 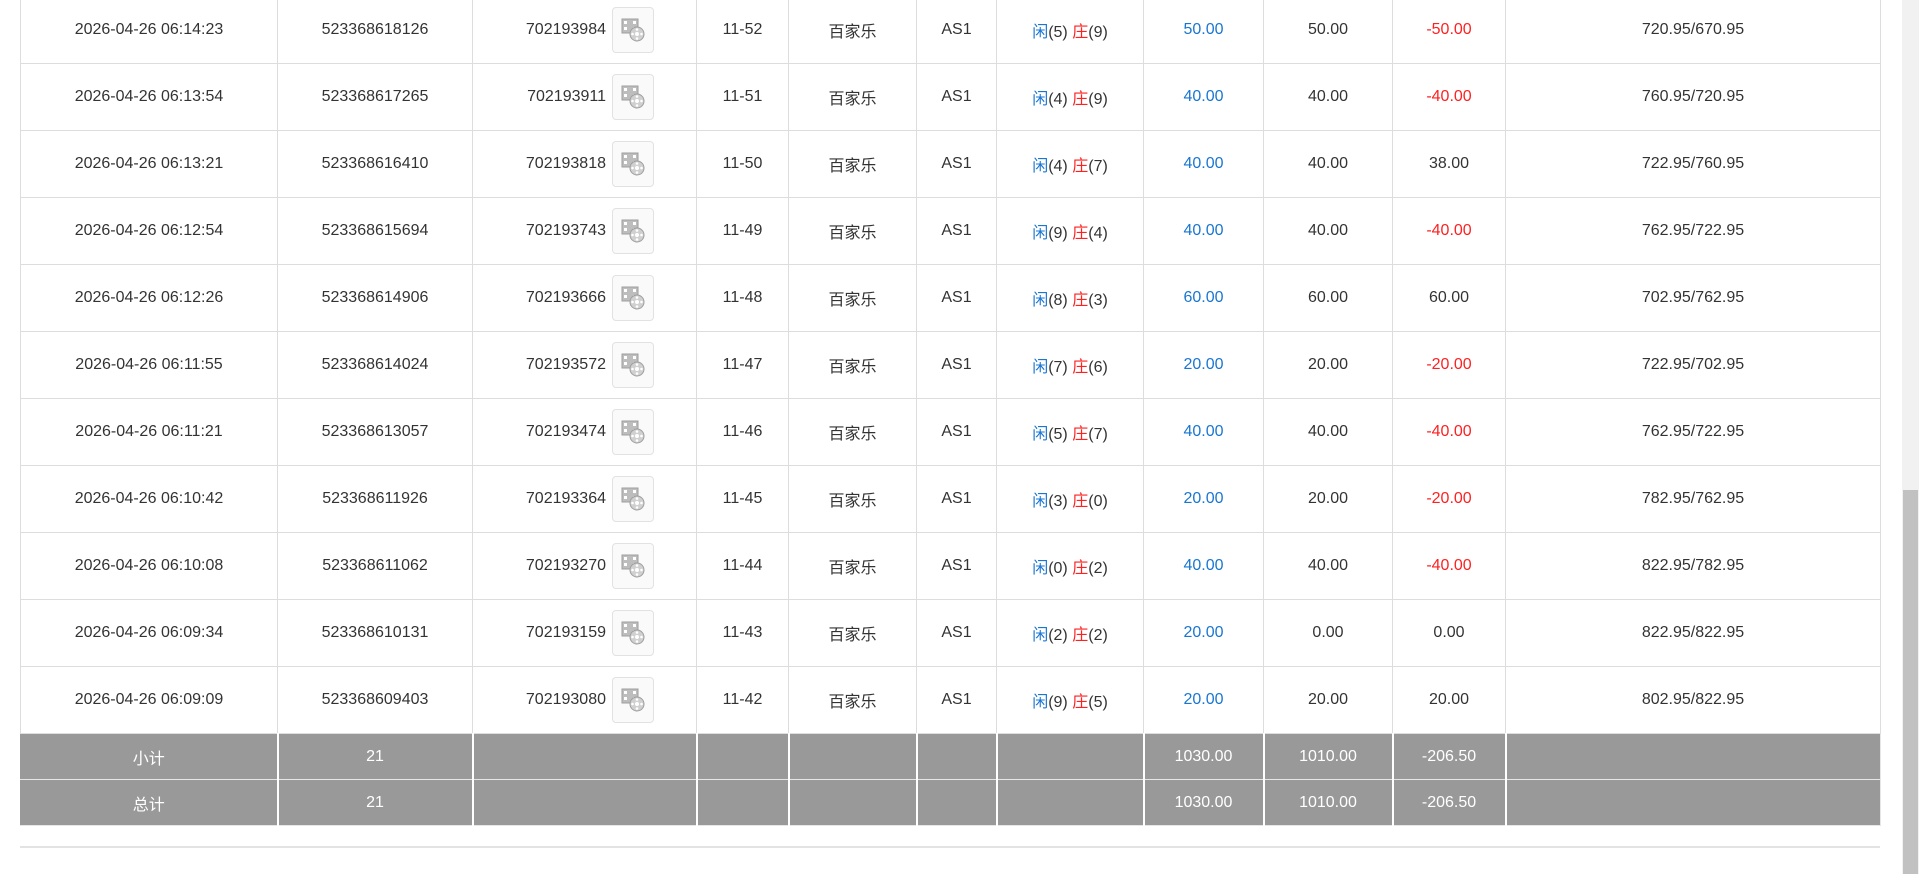 I want to click on game-number: 702193080, so click(x=565, y=699).